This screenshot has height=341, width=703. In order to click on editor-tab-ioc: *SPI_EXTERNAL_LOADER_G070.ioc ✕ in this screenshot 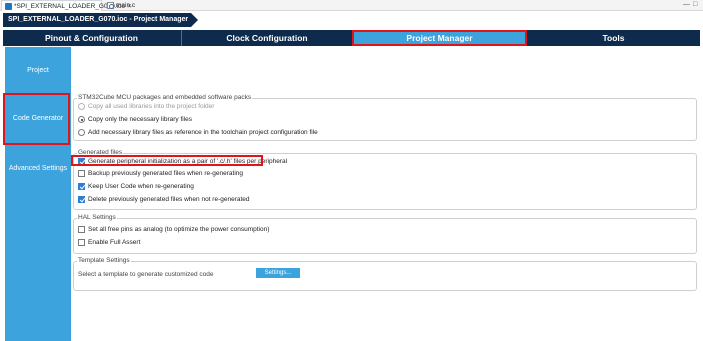, I will do `click(66, 5)`.